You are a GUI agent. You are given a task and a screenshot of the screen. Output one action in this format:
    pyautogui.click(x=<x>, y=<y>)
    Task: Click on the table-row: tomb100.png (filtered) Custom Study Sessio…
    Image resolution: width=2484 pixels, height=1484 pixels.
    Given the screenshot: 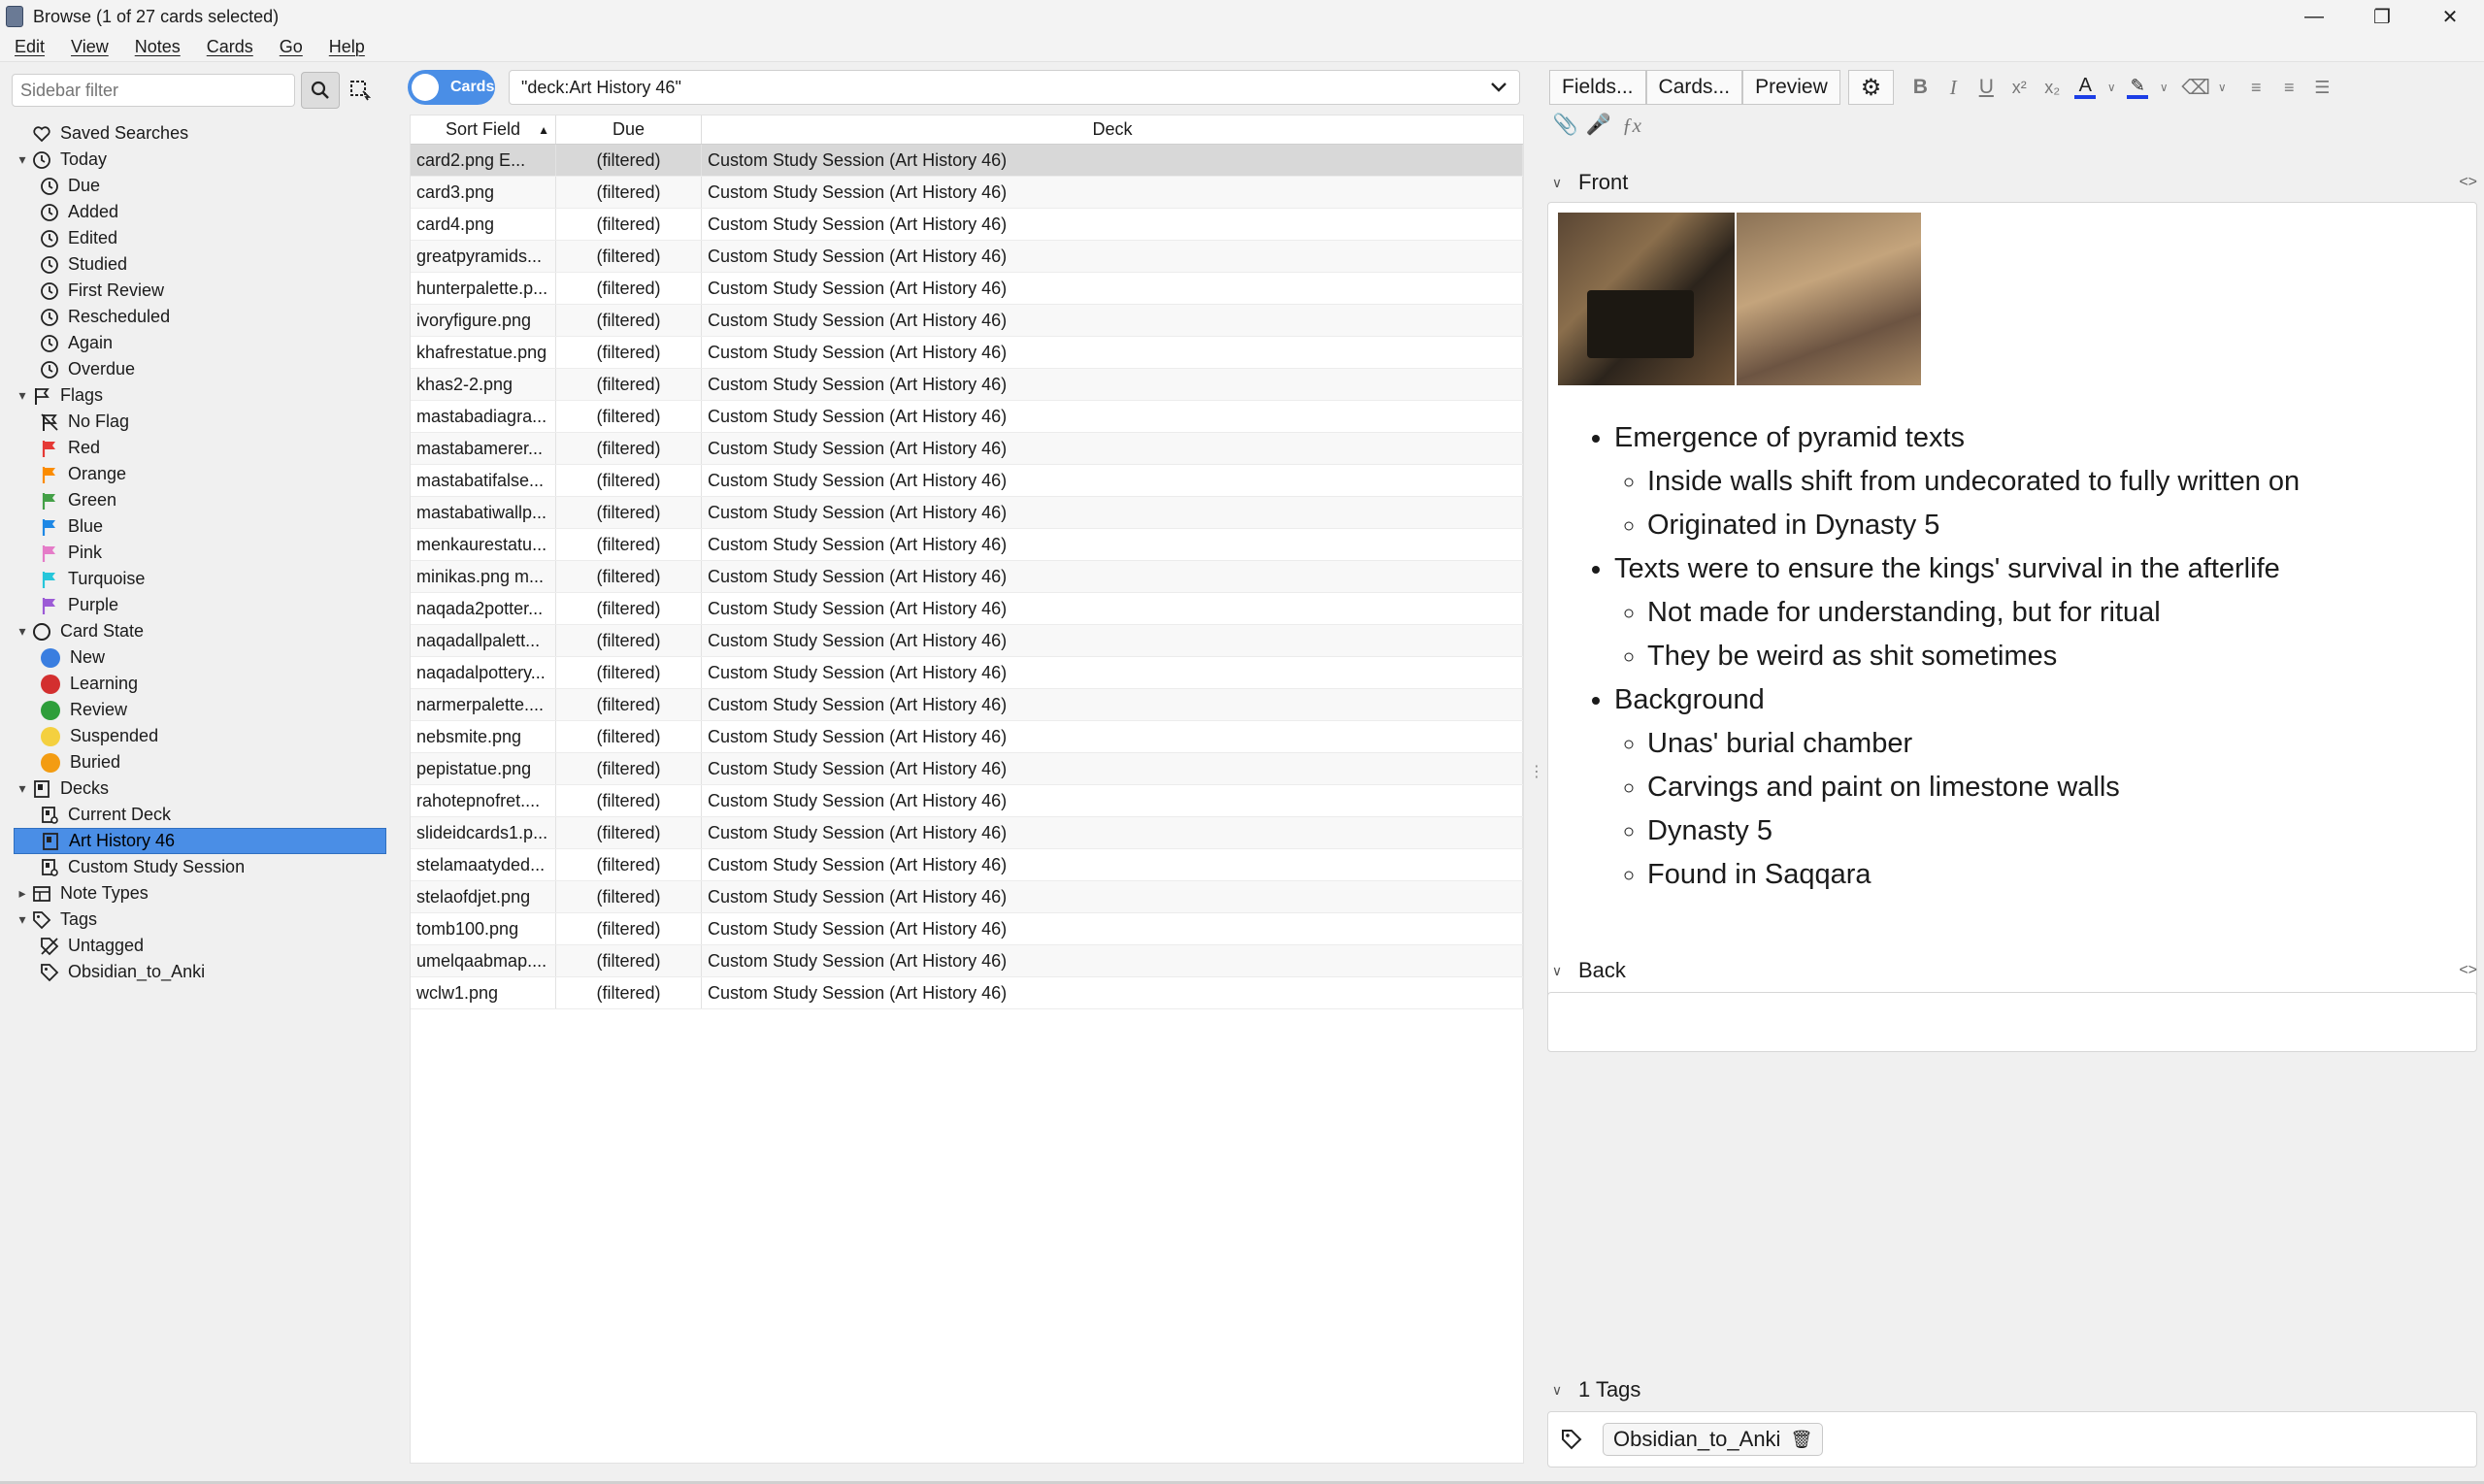 What is the action you would take?
    pyautogui.click(x=967, y=929)
    